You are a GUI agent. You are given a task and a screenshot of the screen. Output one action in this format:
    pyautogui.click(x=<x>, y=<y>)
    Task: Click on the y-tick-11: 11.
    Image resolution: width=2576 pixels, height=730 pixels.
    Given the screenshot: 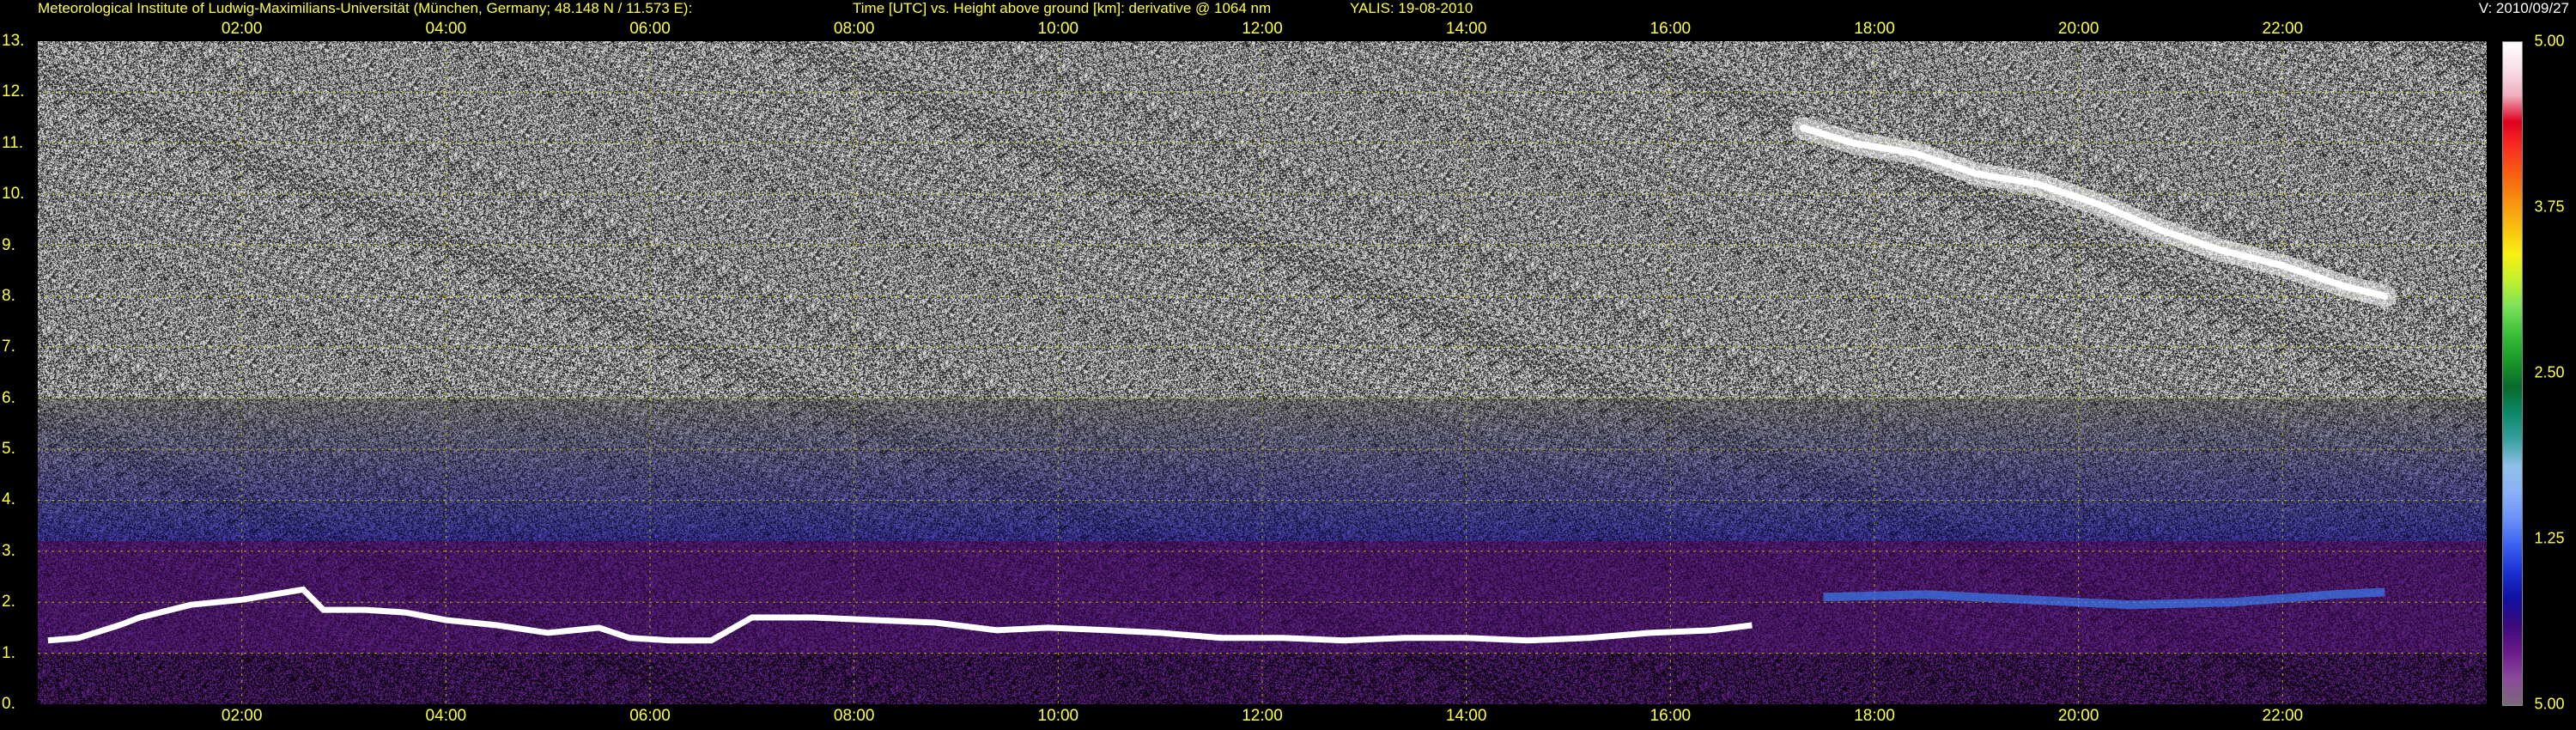 What is the action you would take?
    pyautogui.click(x=13, y=142)
    